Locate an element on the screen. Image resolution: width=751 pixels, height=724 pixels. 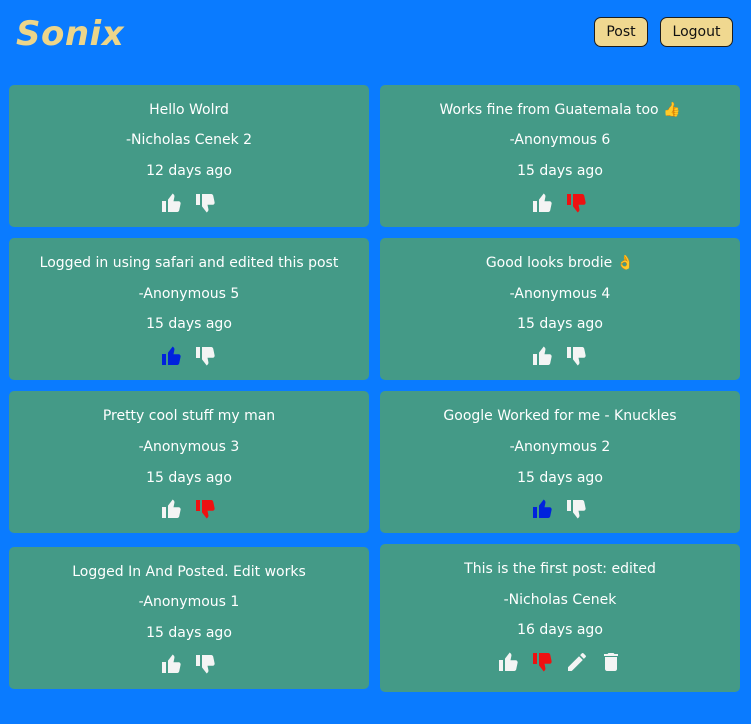
edit-icon is located at coordinates (577, 662).